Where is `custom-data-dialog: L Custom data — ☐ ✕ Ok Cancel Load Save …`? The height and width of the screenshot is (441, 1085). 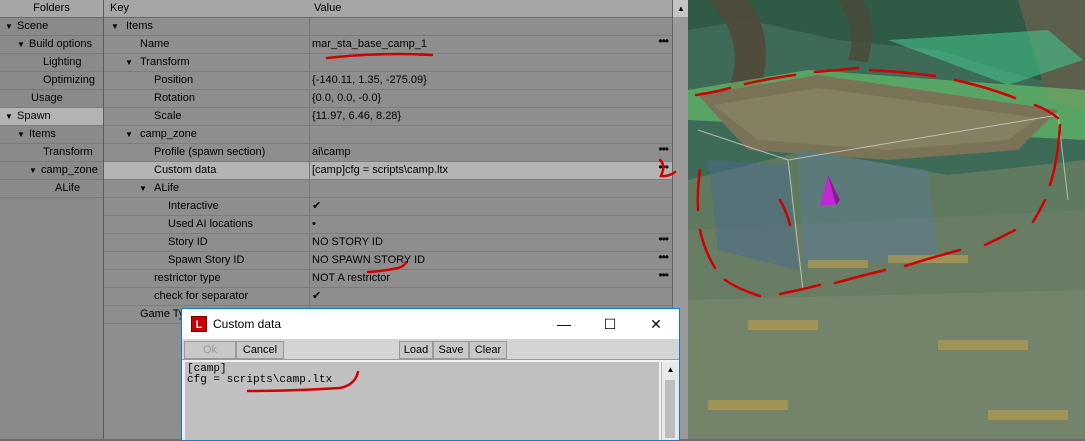
custom-data-dialog: L Custom data — ☐ ✕ Ok Cancel Load Save … is located at coordinates (430, 374).